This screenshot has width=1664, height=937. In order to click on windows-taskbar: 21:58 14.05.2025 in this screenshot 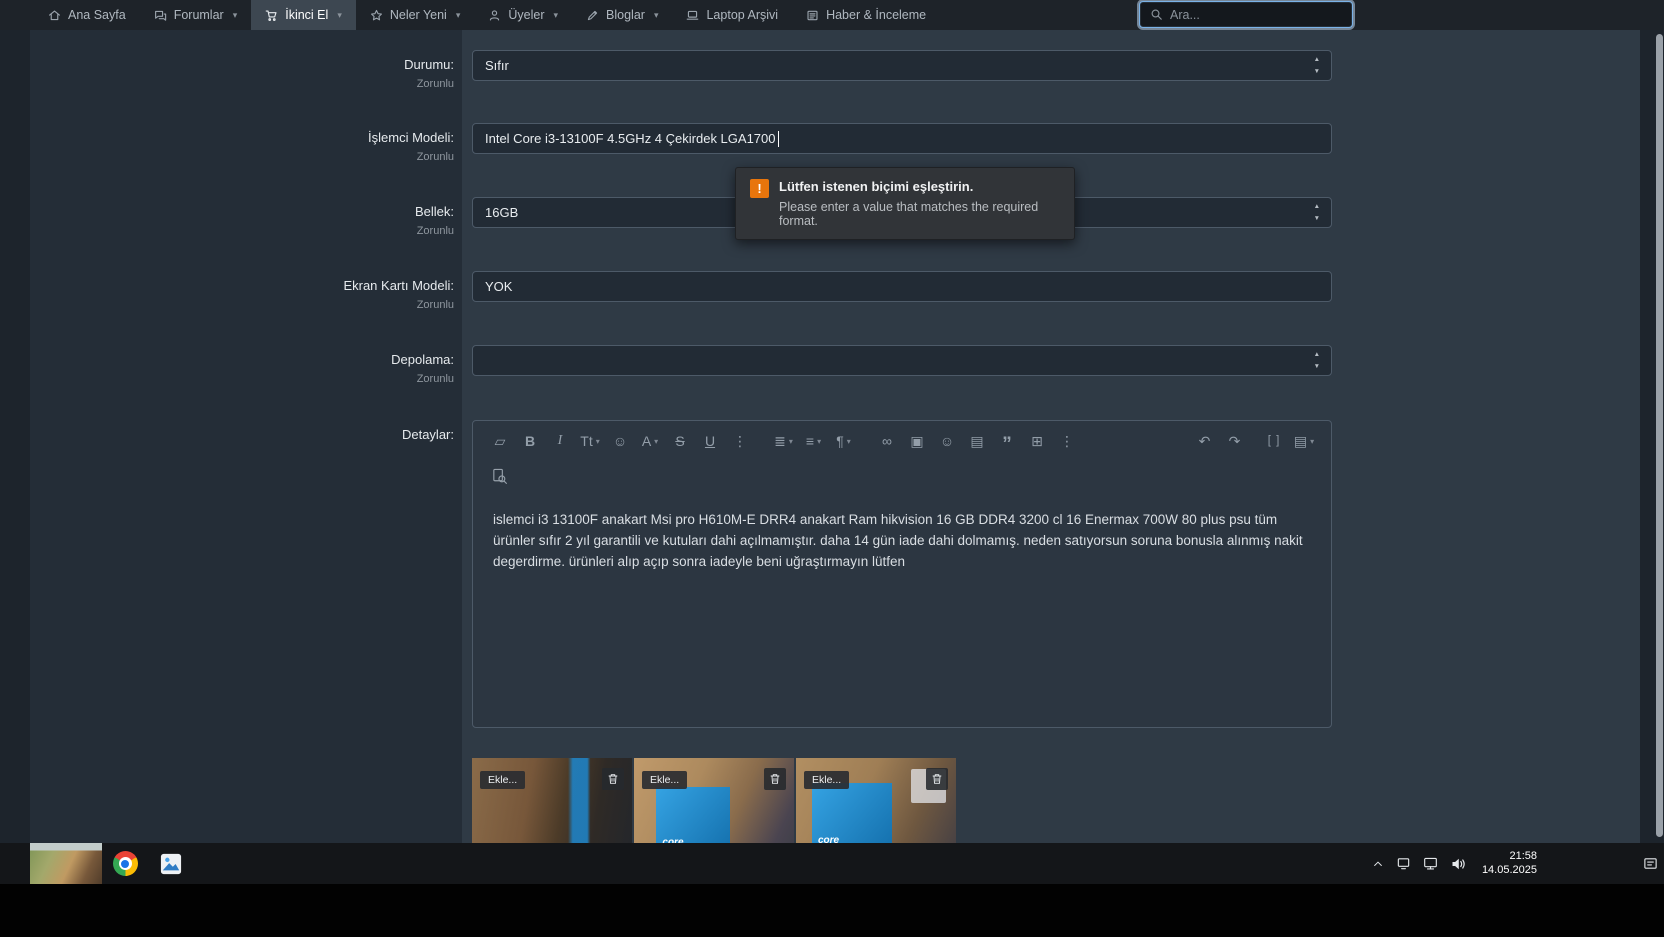, I will do `click(832, 863)`.